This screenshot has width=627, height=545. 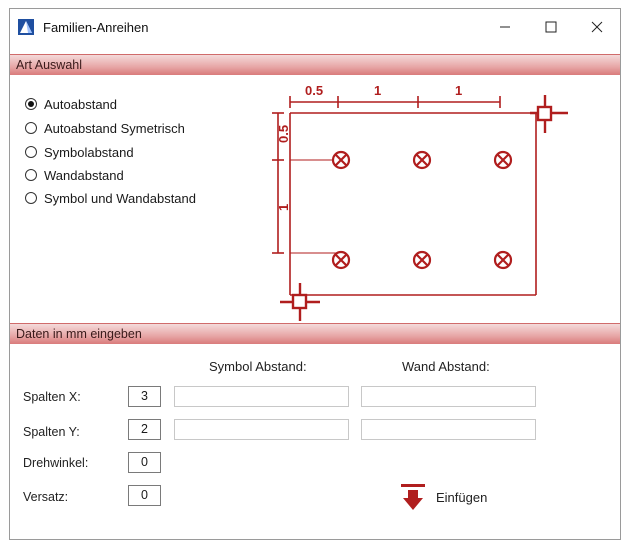 I want to click on maximize-button, so click(x=551, y=27).